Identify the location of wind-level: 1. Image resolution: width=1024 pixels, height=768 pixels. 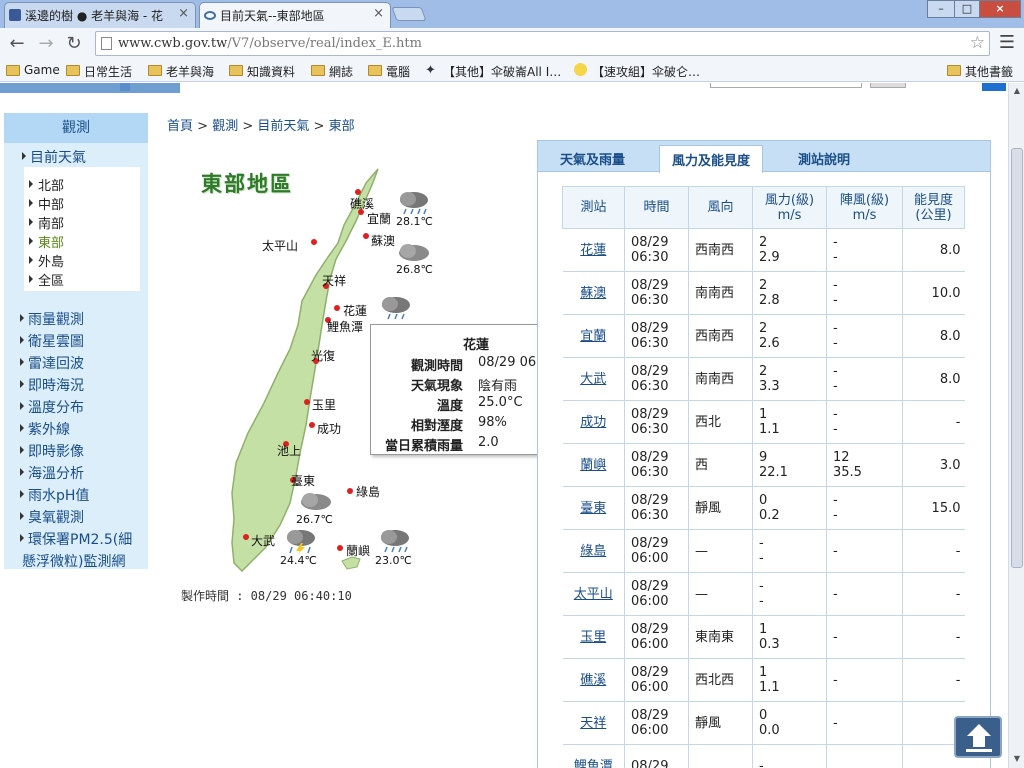
(763, 672).